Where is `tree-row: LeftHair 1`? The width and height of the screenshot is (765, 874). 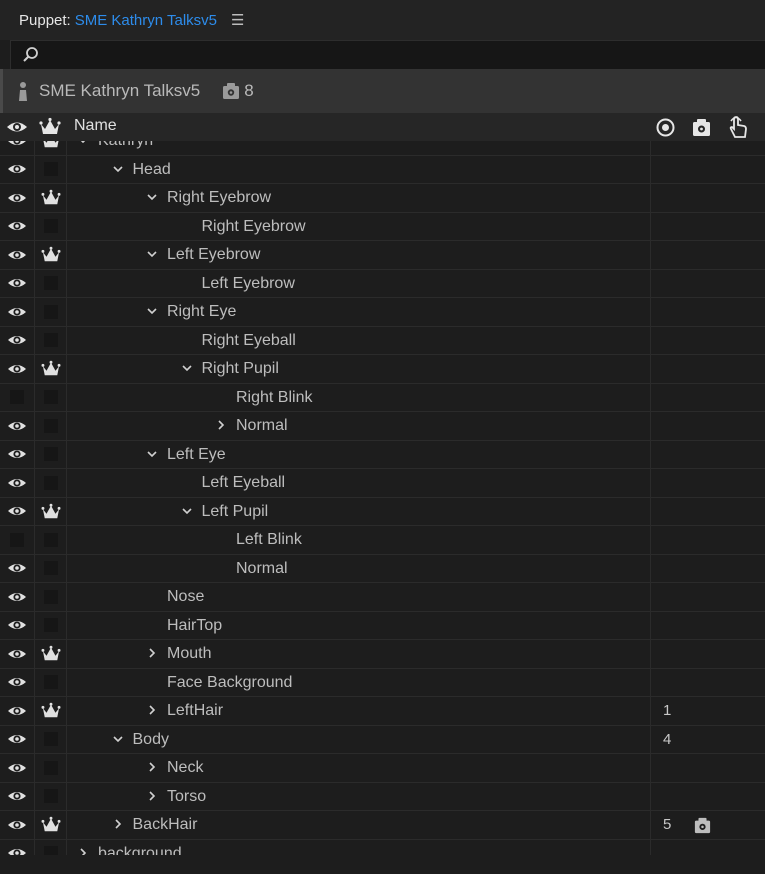
tree-row: LeftHair 1 is located at coordinates (382, 711).